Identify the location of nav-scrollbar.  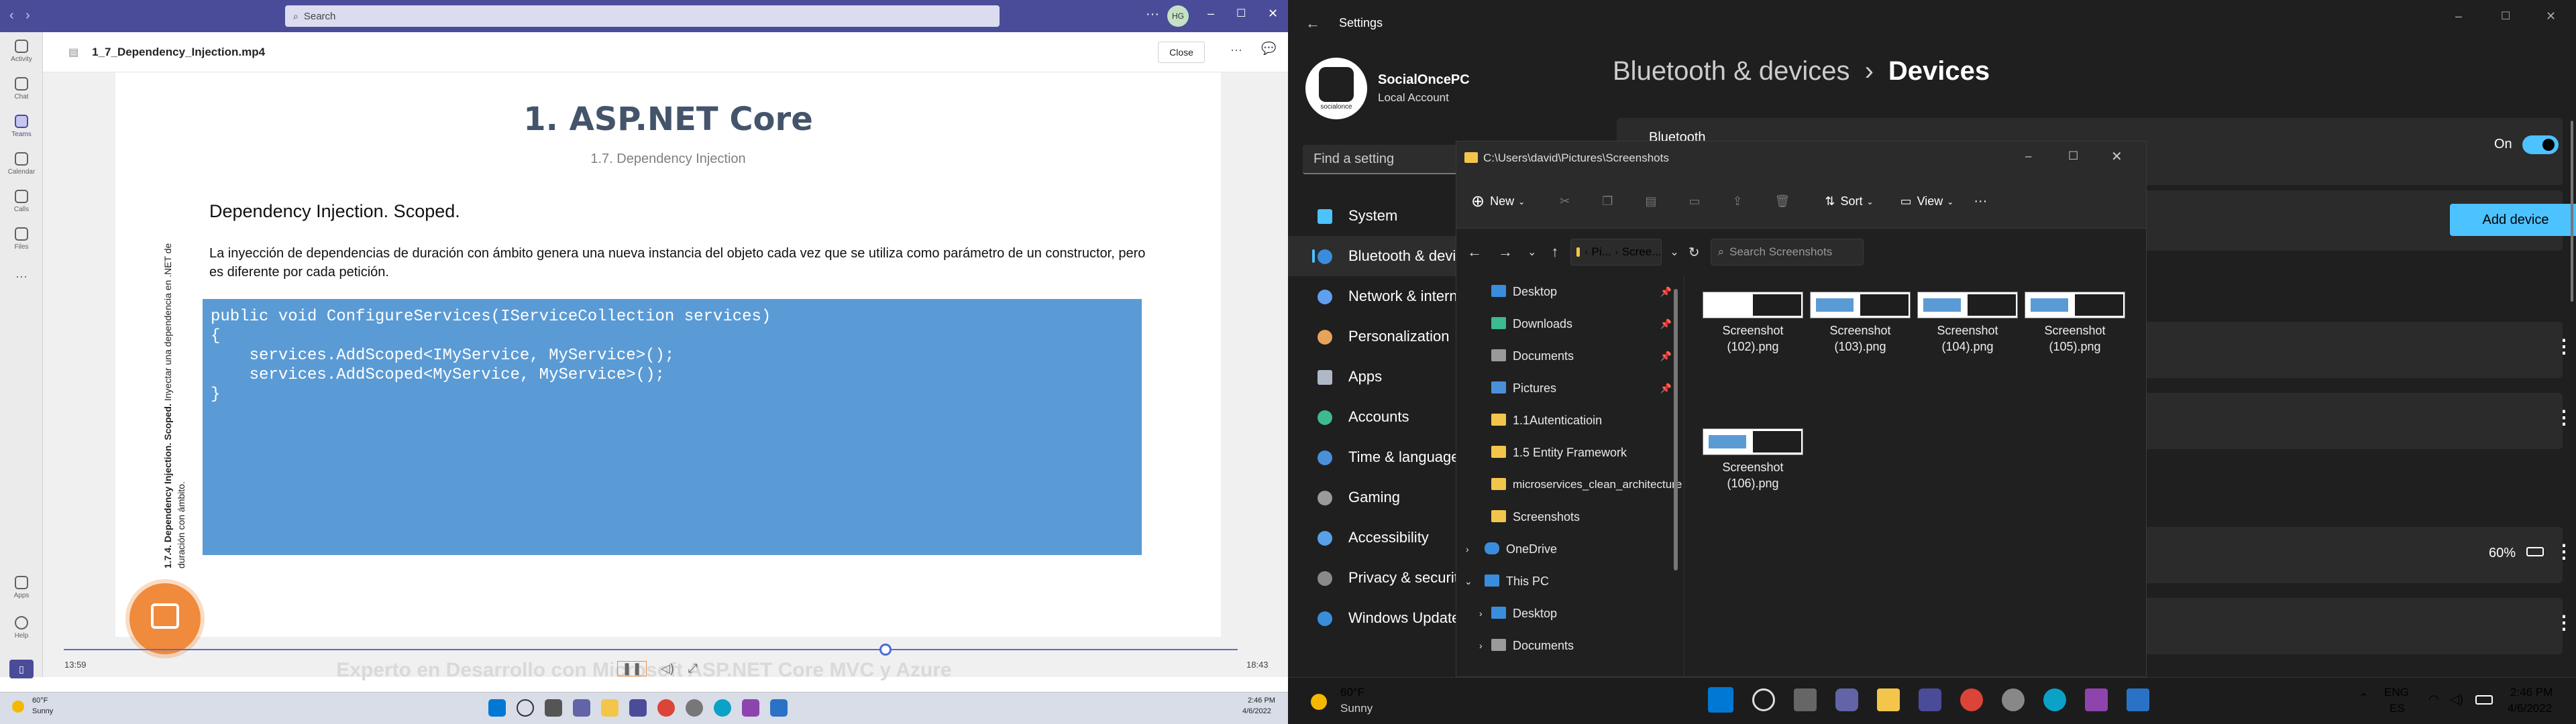
(1676, 429).